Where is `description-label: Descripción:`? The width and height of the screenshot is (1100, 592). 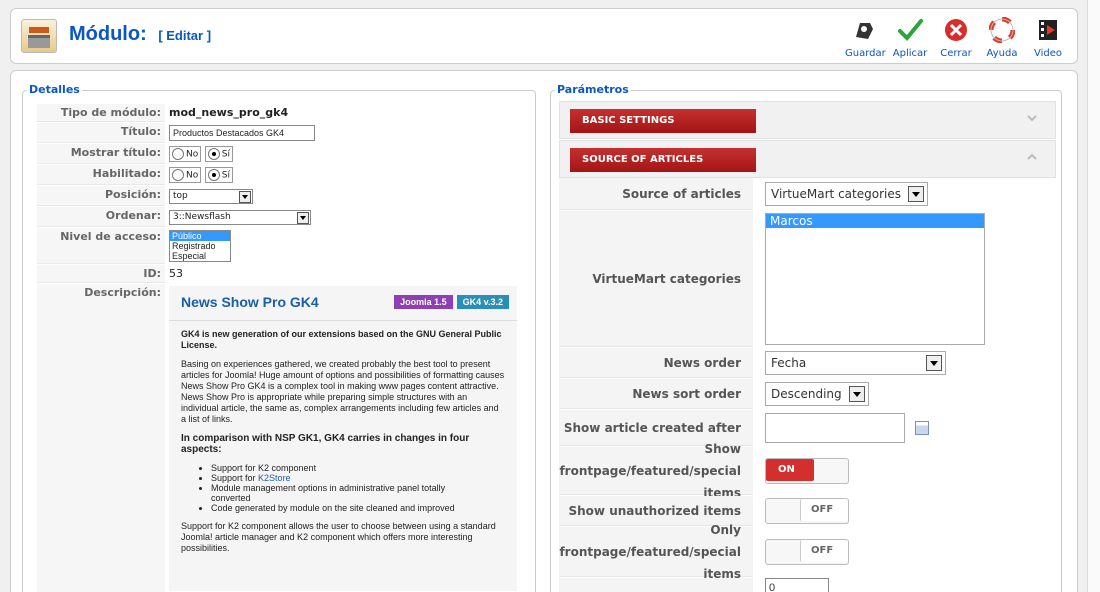 description-label: Descripción: is located at coordinates (101, 438).